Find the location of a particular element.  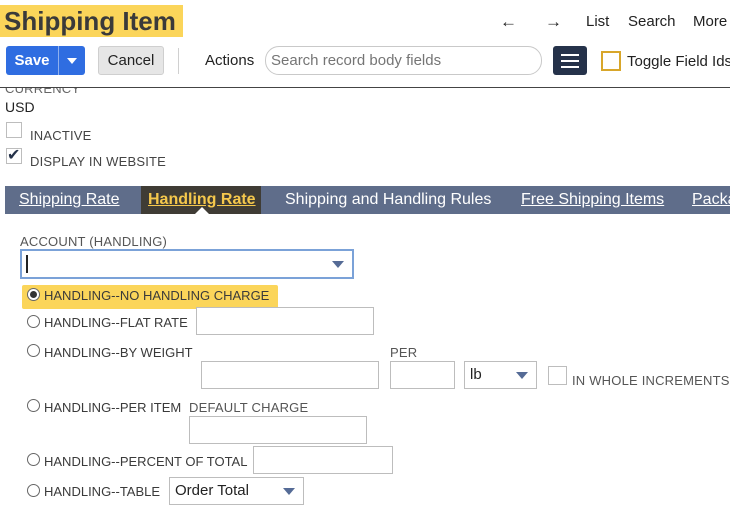

default-charge-input is located at coordinates (278, 430).